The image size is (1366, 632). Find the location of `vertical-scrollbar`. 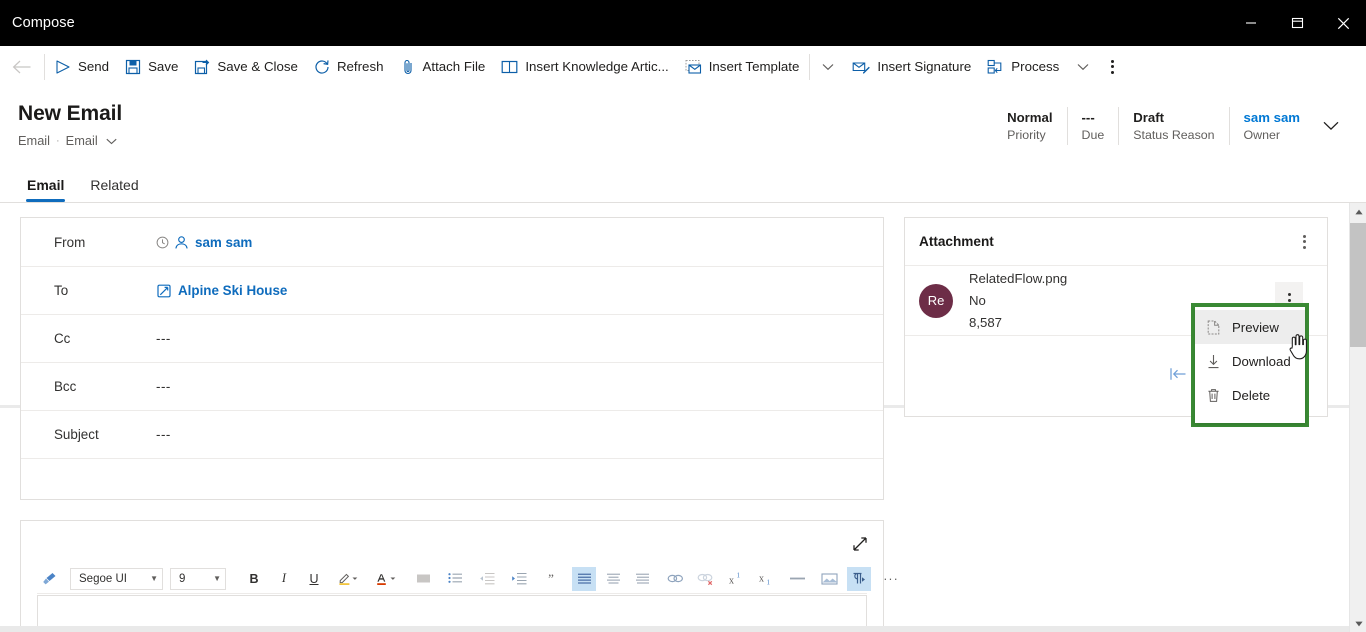

vertical-scrollbar is located at coordinates (1357, 417).